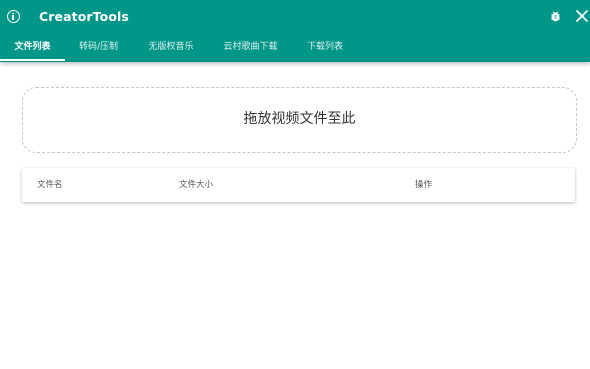 Image resolution: width=590 pixels, height=369 pixels. What do you see at coordinates (582, 16) in the screenshot?
I see `close-icon` at bounding box center [582, 16].